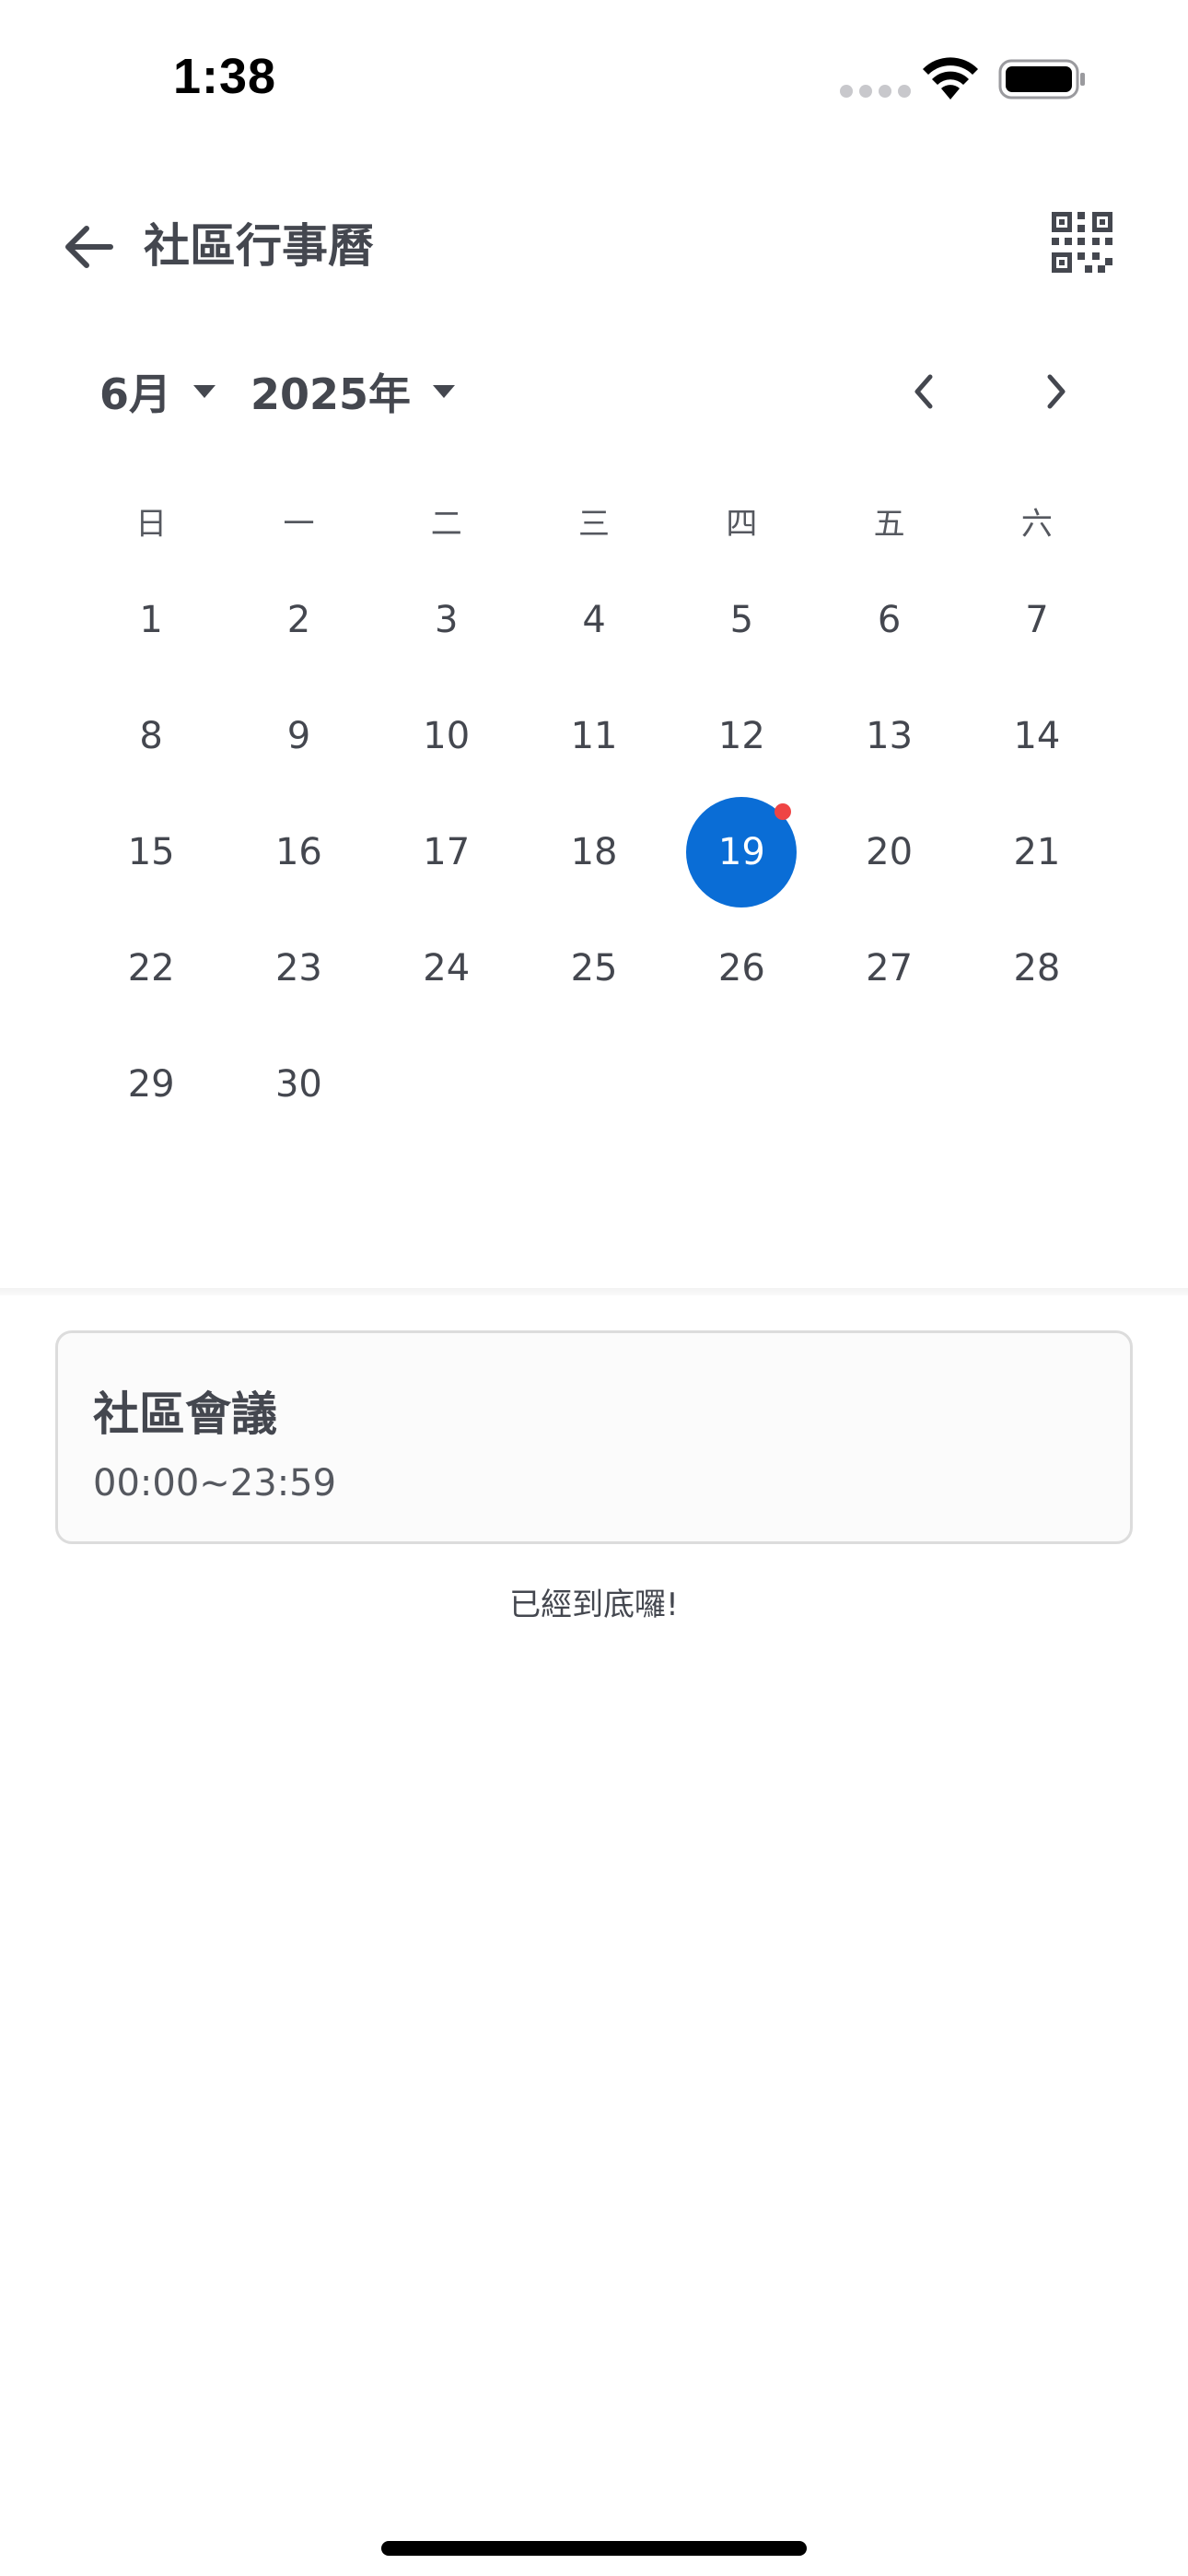 The image size is (1188, 2576). I want to click on day-number: 15, so click(151, 852).